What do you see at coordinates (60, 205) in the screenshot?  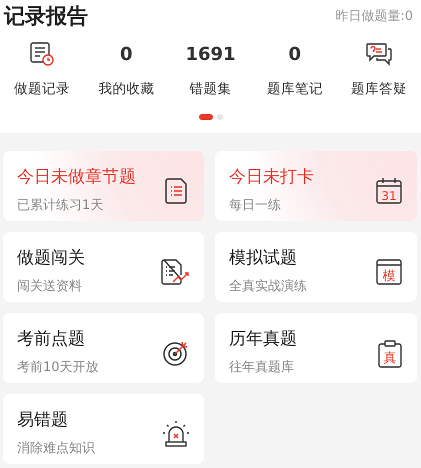 I see `card-subtitle: 已累计练习1天` at bounding box center [60, 205].